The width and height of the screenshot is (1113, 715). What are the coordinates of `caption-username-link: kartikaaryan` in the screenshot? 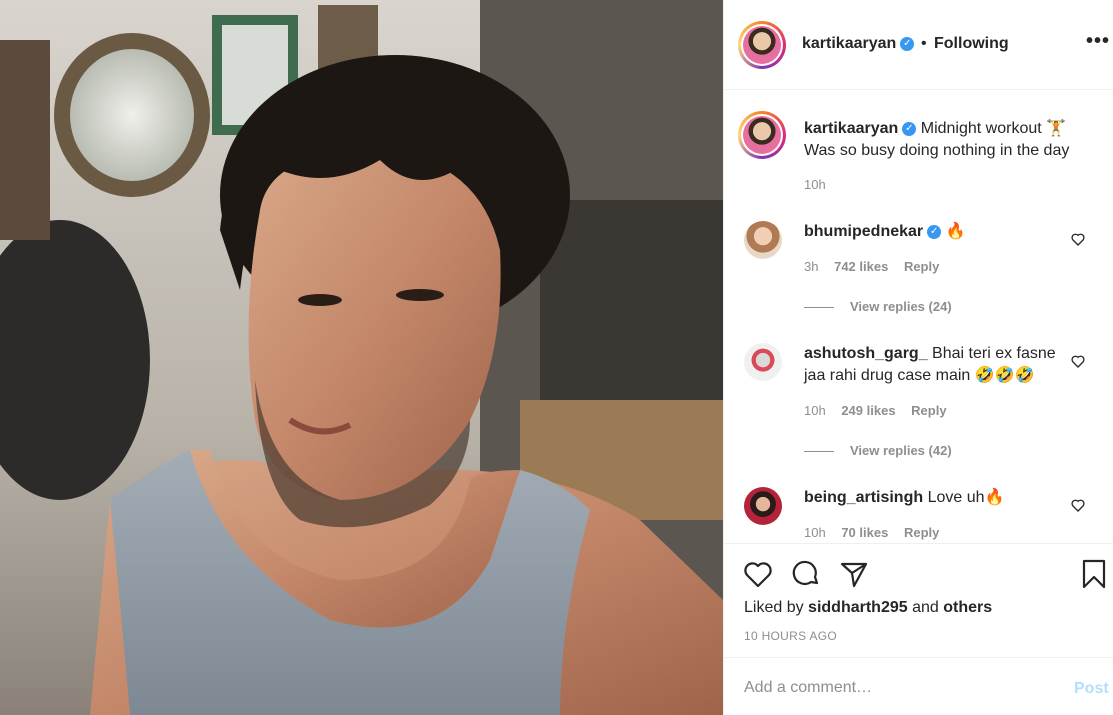 It's located at (851, 128).